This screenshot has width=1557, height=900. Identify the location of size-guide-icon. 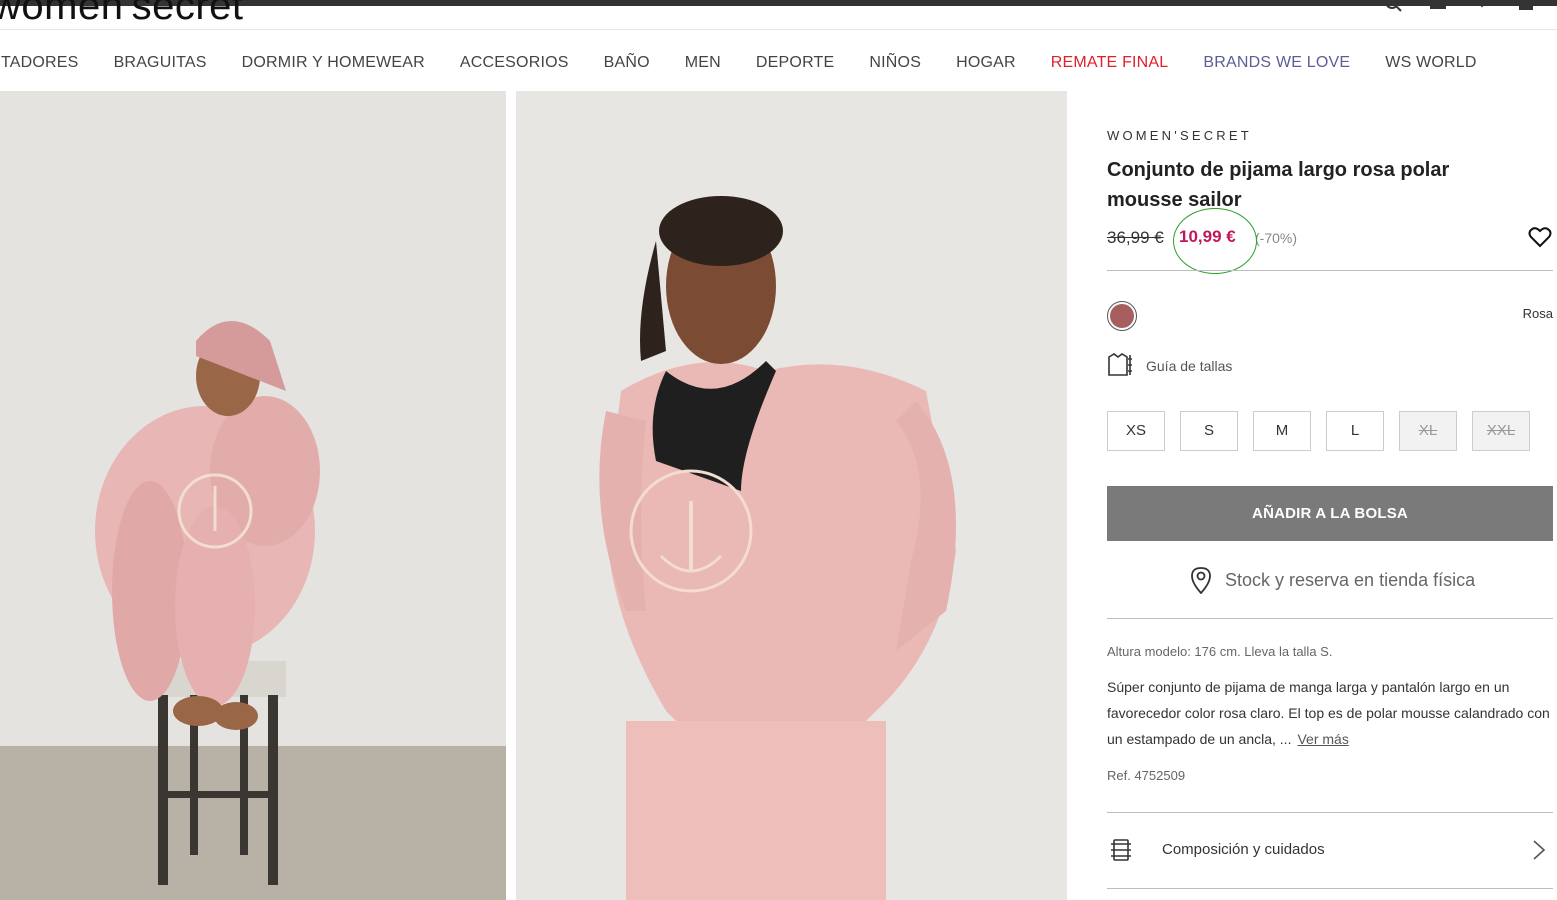
(1120, 365).